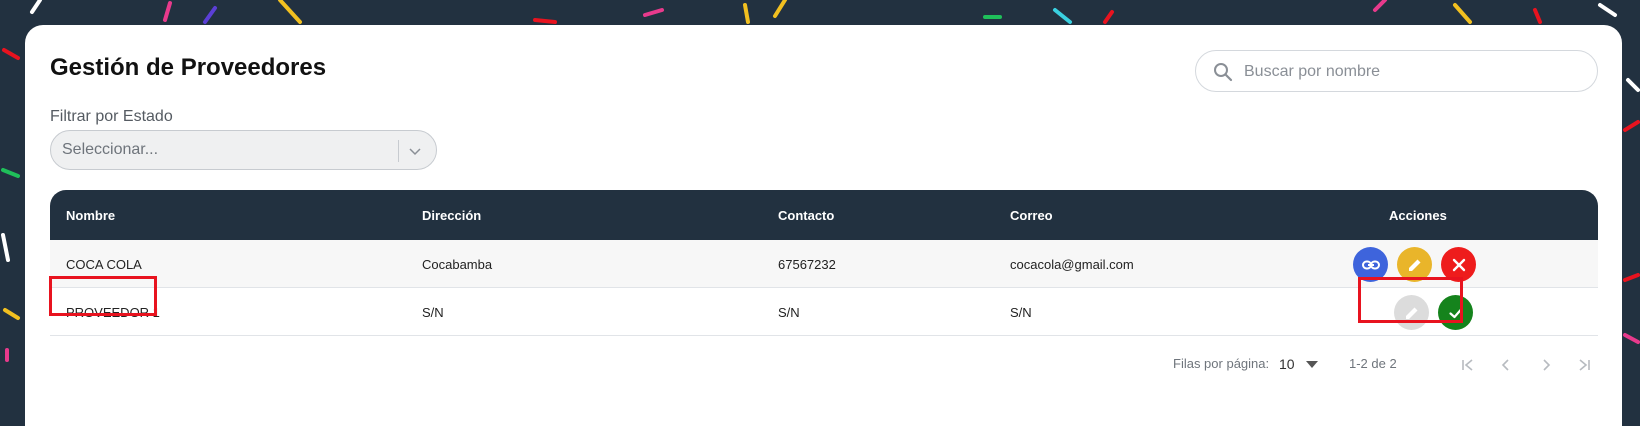 This screenshot has height=426, width=1640. Describe the element at coordinates (457, 264) in the screenshot. I see `cell-direccion: Cocabamba` at that location.